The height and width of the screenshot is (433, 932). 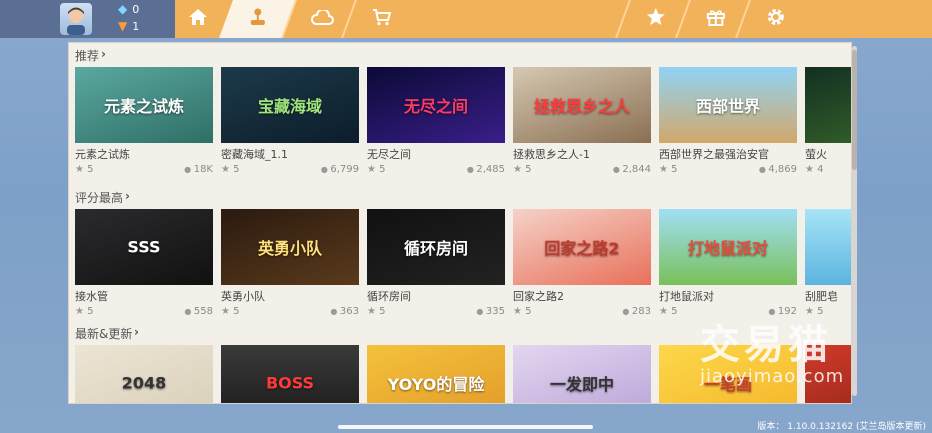 I want to click on game-name: 密藏海域_1.1, so click(x=254, y=154).